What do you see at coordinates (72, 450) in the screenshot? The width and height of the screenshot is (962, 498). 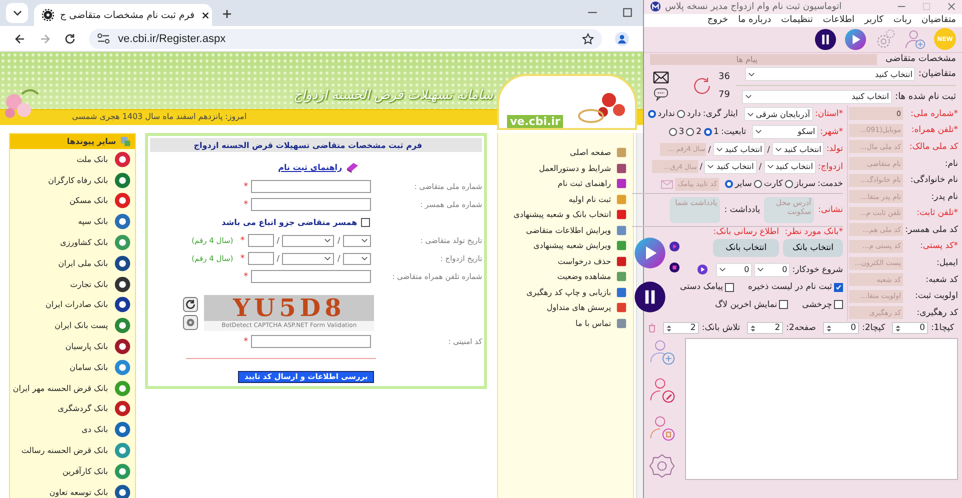 I see `bank-link: بانک قرض الحسنه رسالت` at bounding box center [72, 450].